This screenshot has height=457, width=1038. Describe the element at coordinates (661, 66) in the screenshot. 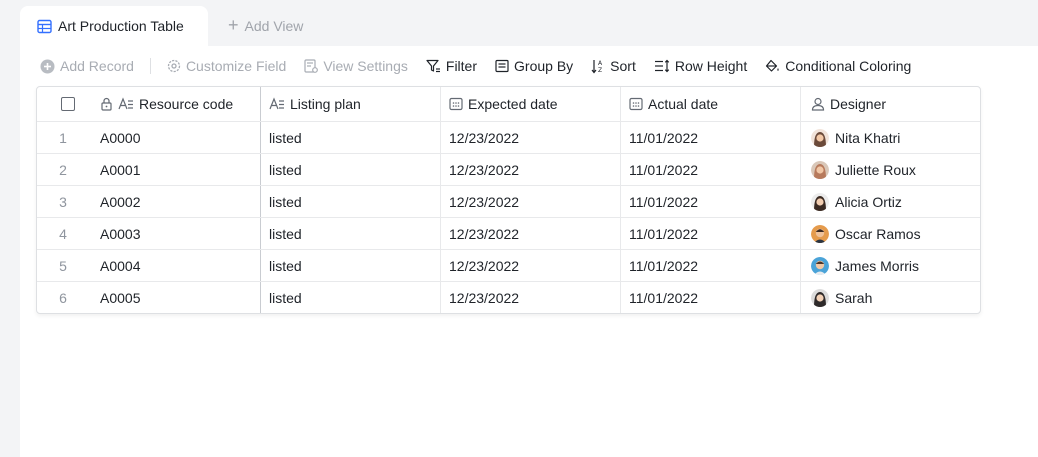

I see `row-height-icon` at that location.